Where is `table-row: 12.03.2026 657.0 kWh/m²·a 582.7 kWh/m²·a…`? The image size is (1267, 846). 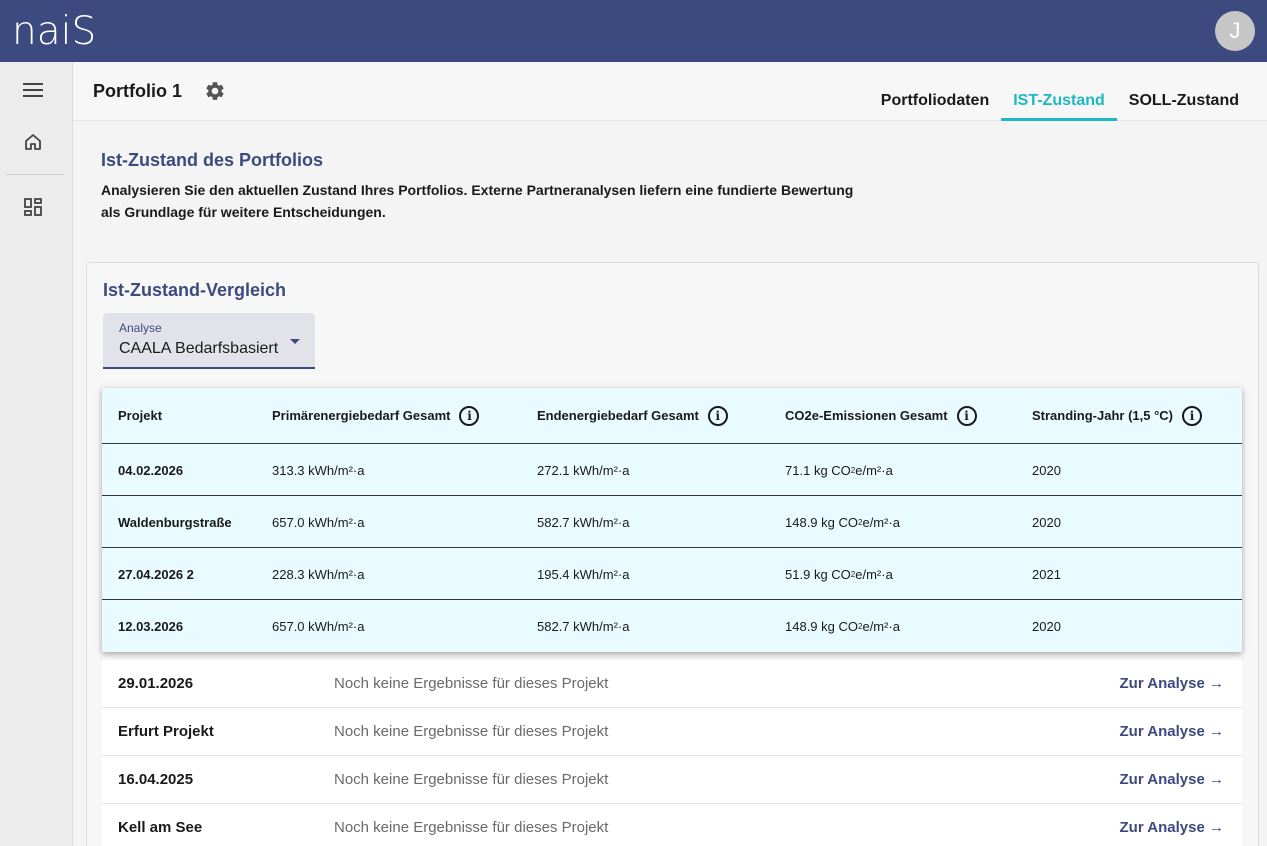
table-row: 12.03.2026 657.0 kWh/m²·a 582.7 kWh/m²·a… is located at coordinates (672, 625).